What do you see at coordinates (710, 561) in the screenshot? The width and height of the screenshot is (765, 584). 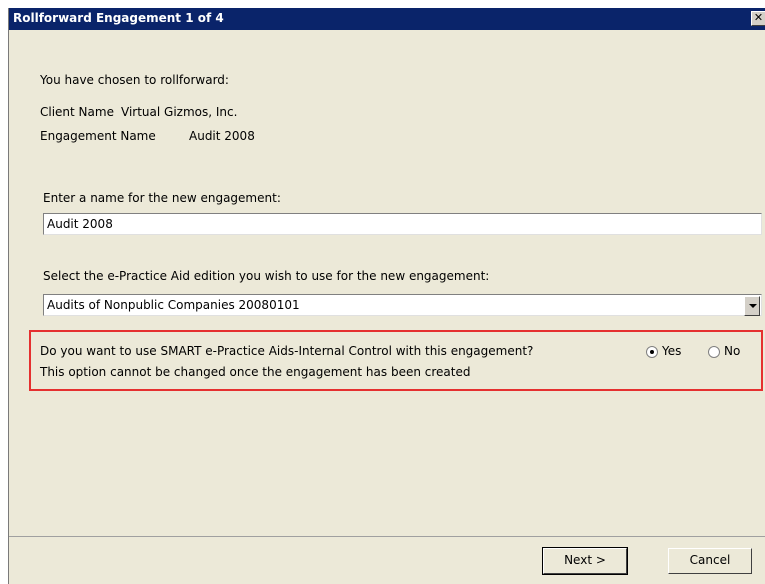 I see `cancel-button: Cancel` at bounding box center [710, 561].